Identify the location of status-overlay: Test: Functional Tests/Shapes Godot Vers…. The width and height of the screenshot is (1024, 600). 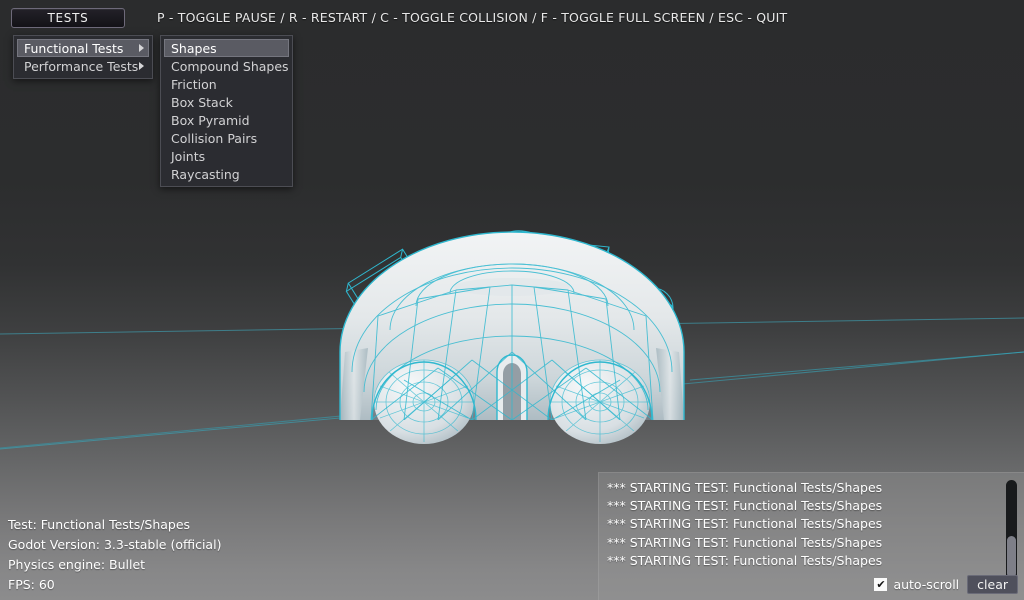
(114, 555).